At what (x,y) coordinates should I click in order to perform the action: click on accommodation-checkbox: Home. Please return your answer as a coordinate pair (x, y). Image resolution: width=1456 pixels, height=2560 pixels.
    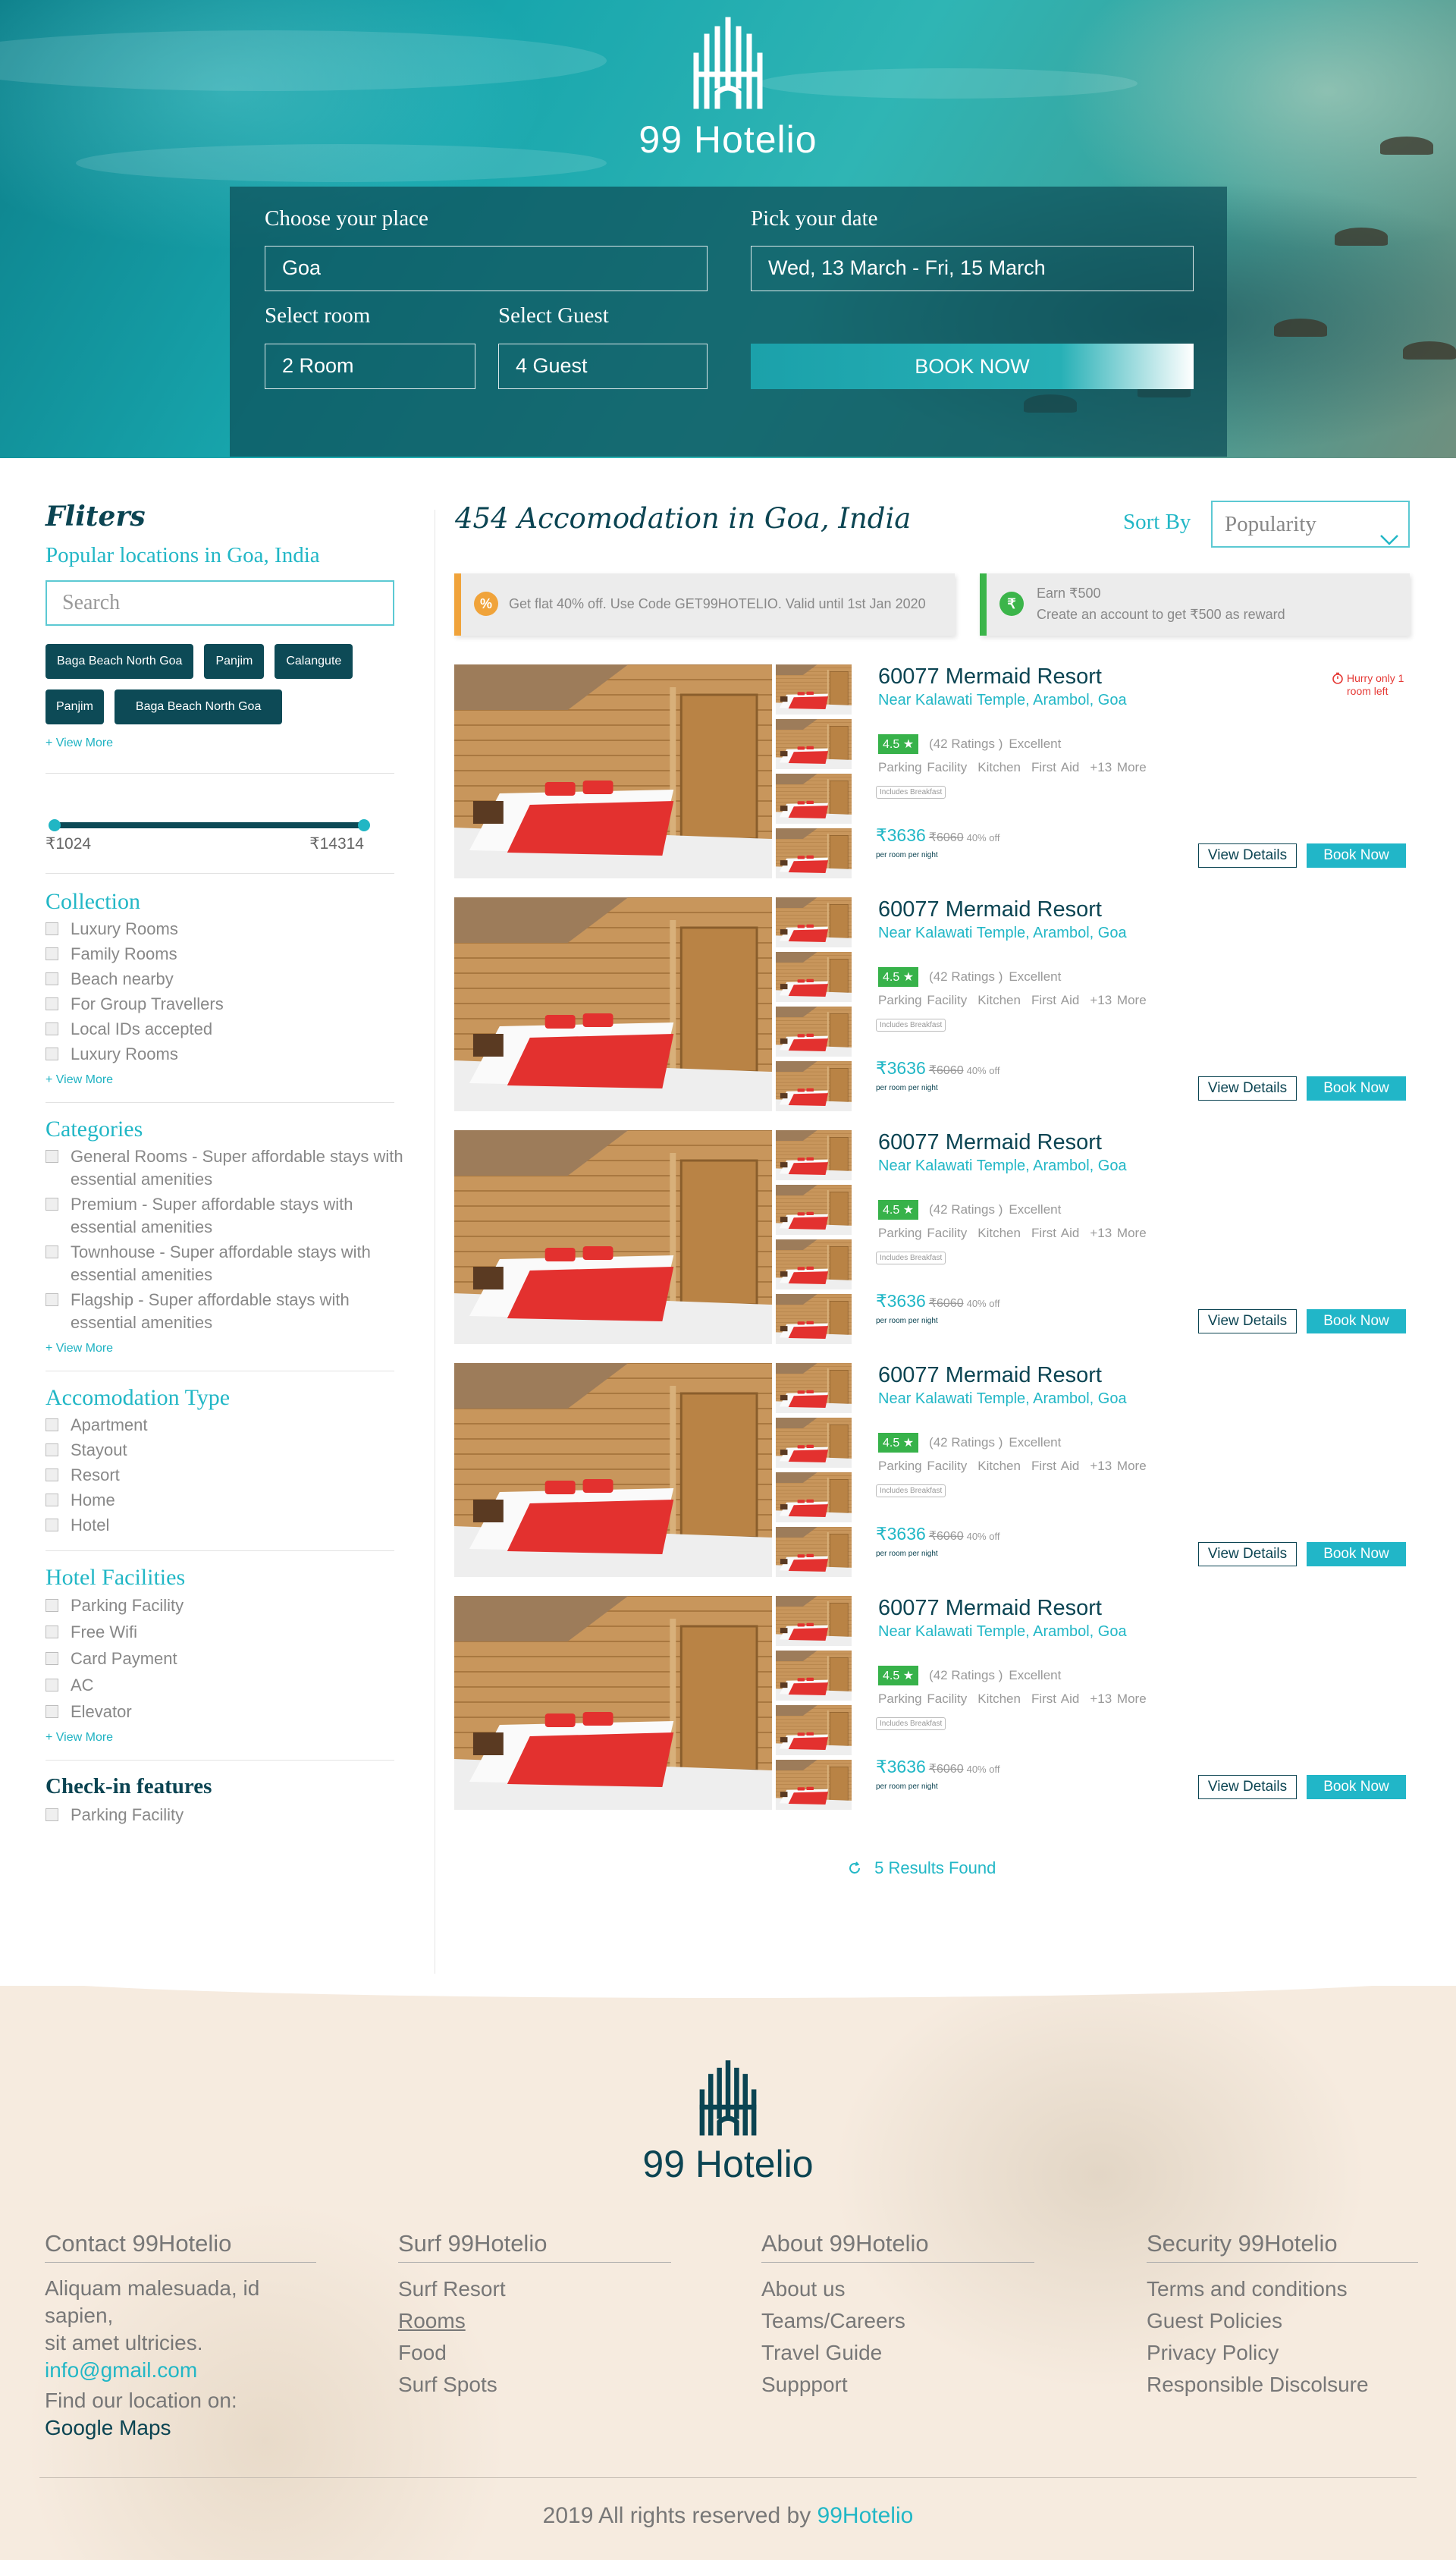
    Looking at the image, I should click on (224, 1500).